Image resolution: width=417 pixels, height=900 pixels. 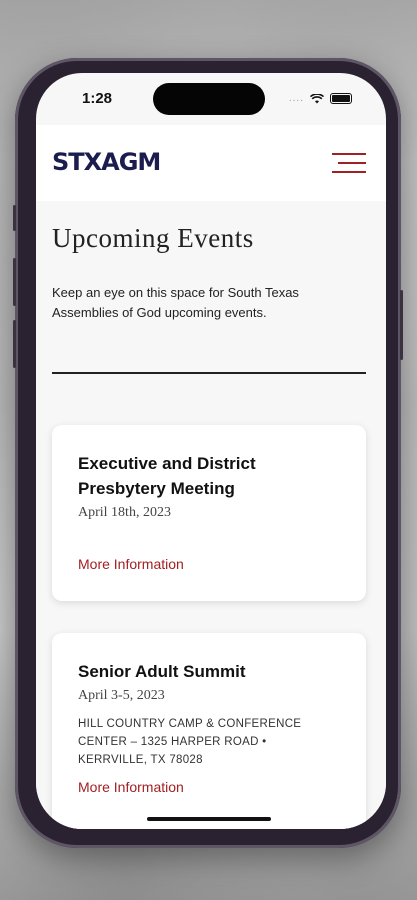 I want to click on phone-power-button, so click(x=401, y=325).